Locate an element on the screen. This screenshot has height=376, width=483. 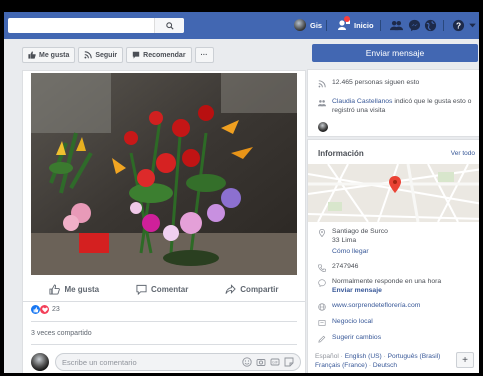
more-options-label: ··· is located at coordinates (204, 55).